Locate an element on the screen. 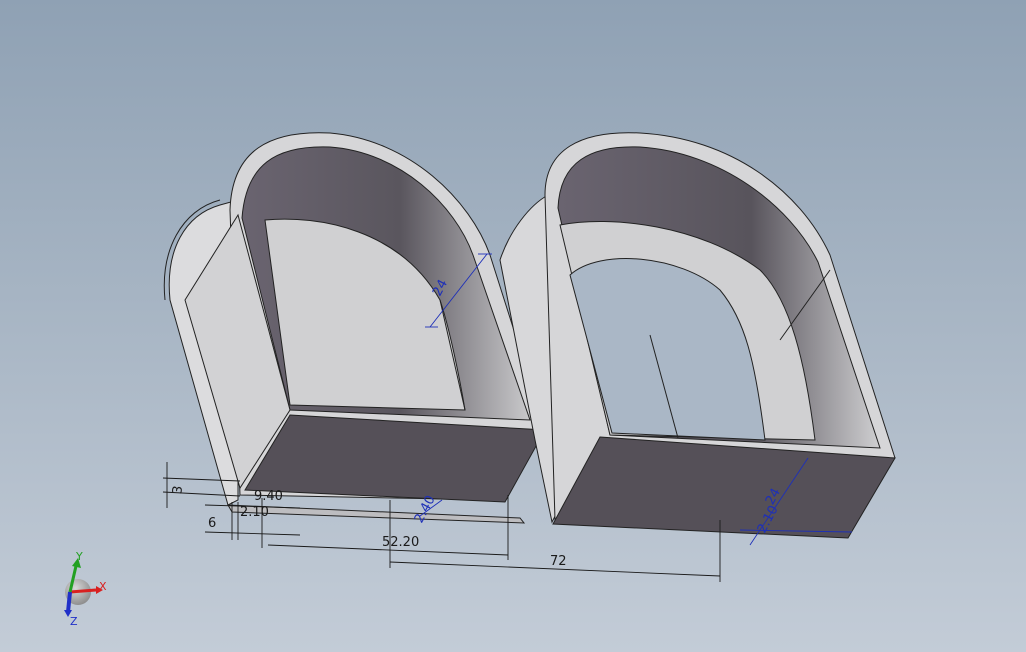  left-bottom-plate is located at coordinates (376, 514).